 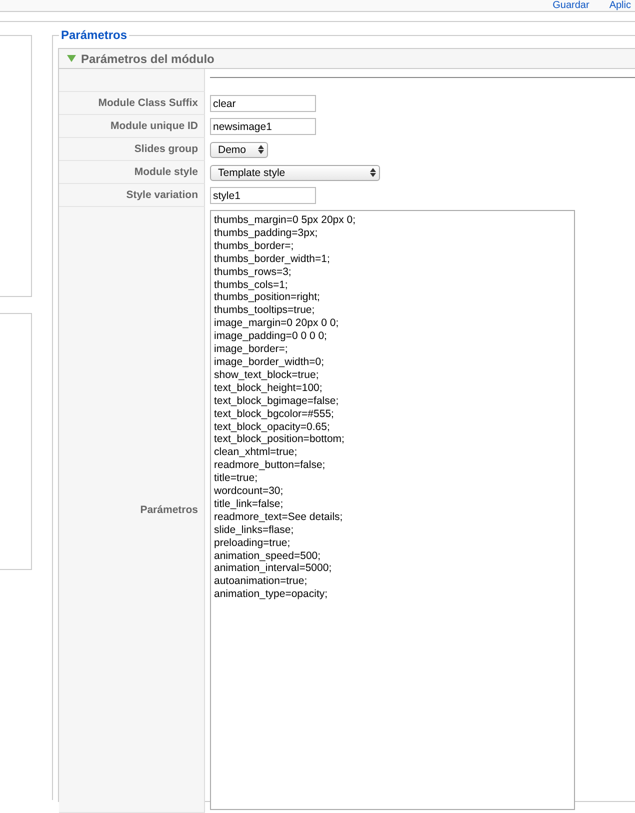 I want to click on toolbar-link: Aplic, so click(x=620, y=5).